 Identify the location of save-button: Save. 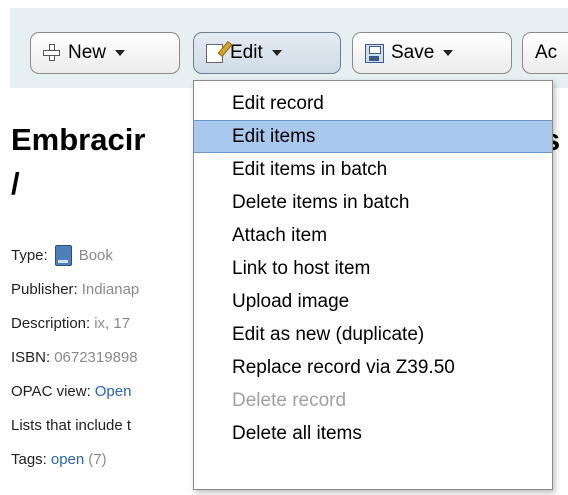
(432, 53).